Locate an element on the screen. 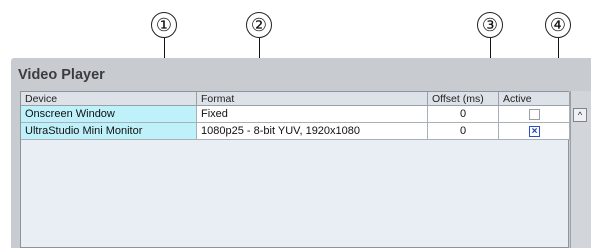 This screenshot has width=591, height=248. callout-3: ③ is located at coordinates (490, 25).